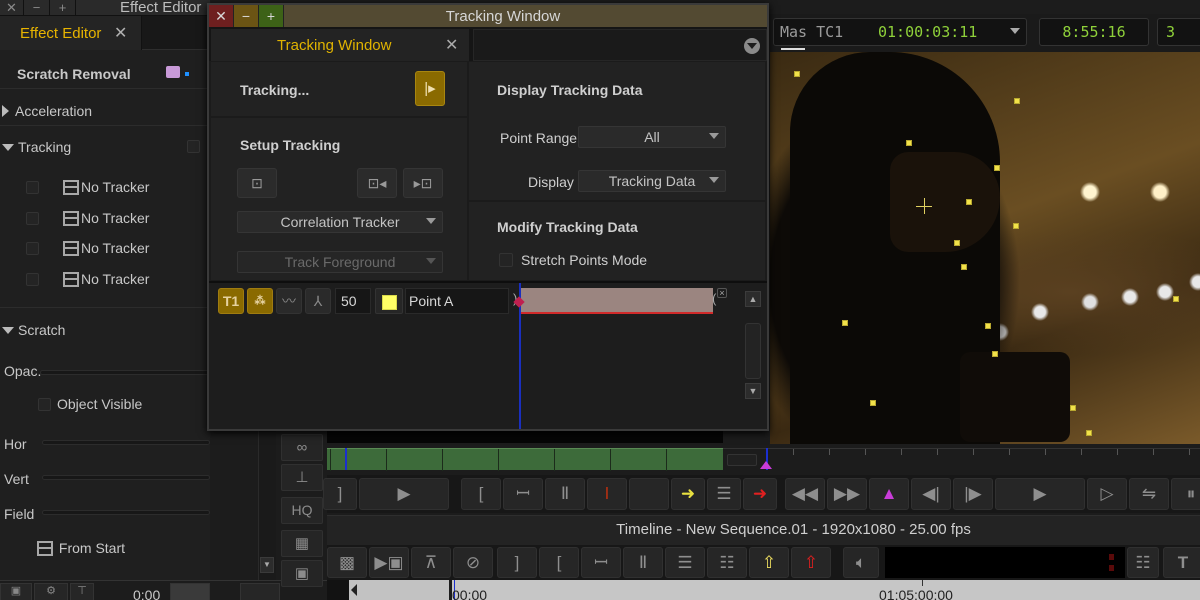  I want to click on tracker-enable-icon: ⁂, so click(260, 301).